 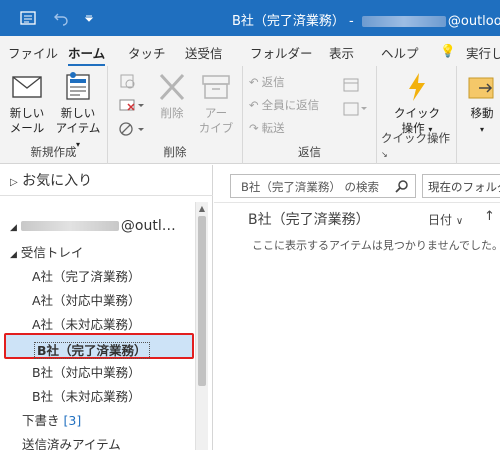 I want to click on dialog-launcher-icon: ↘, so click(x=384, y=154).